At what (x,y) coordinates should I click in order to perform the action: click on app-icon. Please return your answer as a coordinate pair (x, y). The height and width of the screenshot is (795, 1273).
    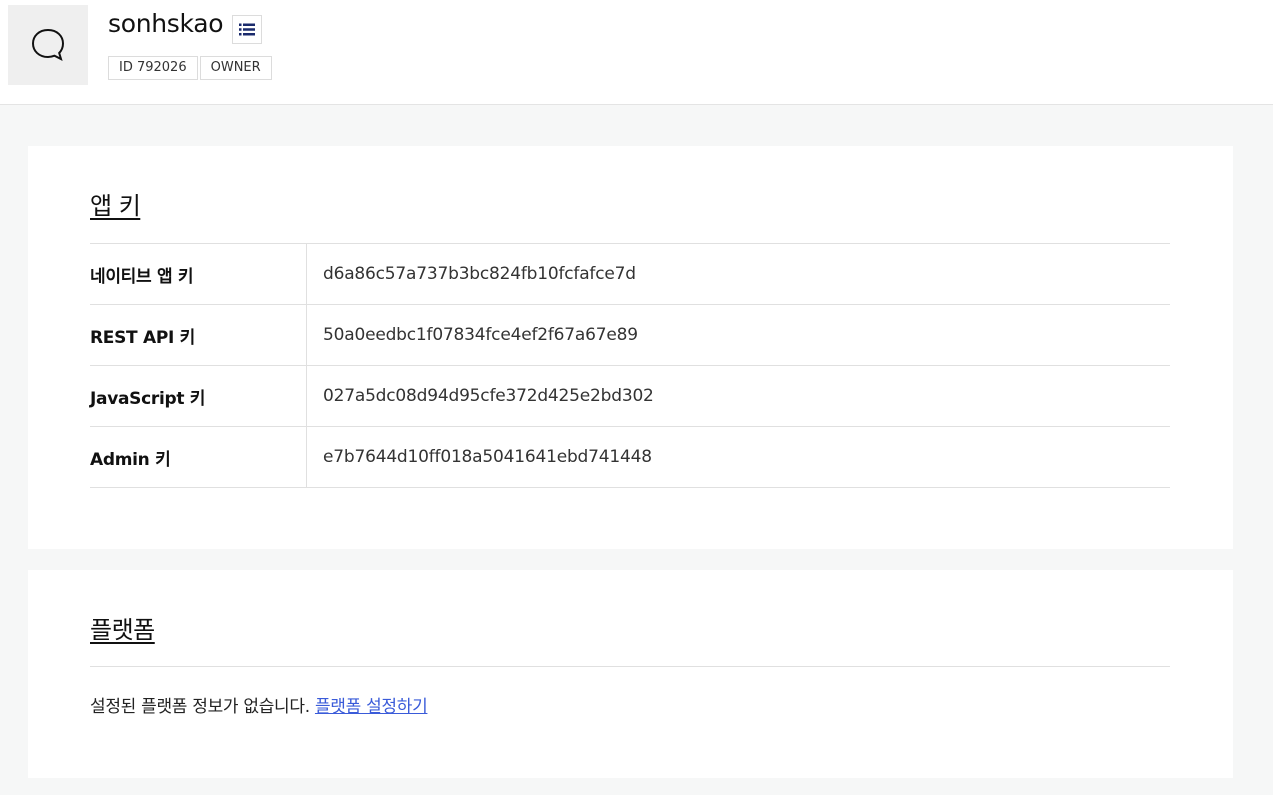
    Looking at the image, I should click on (48, 45).